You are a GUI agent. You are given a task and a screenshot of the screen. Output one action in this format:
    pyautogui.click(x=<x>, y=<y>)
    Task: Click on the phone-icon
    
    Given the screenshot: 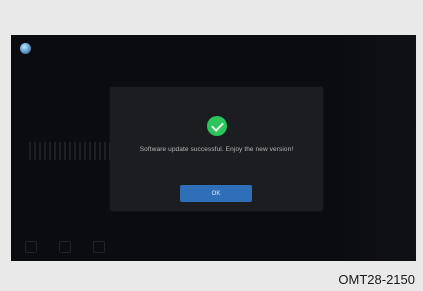 What is the action you would take?
    pyautogui.click(x=99, y=247)
    